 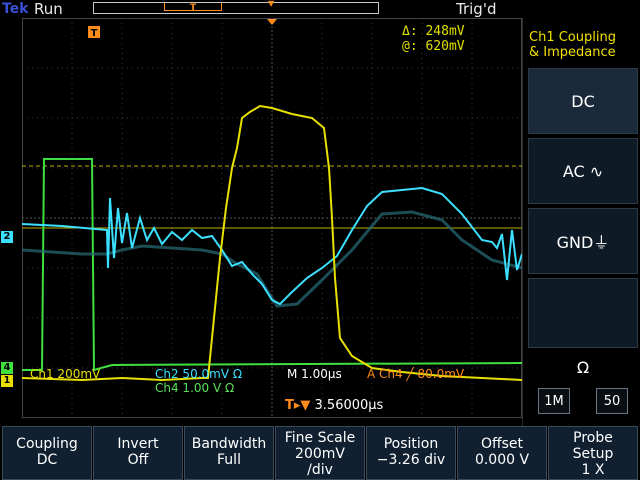 What do you see at coordinates (593, 438) in the screenshot?
I see `probe-setup-menu-title: Probe` at bounding box center [593, 438].